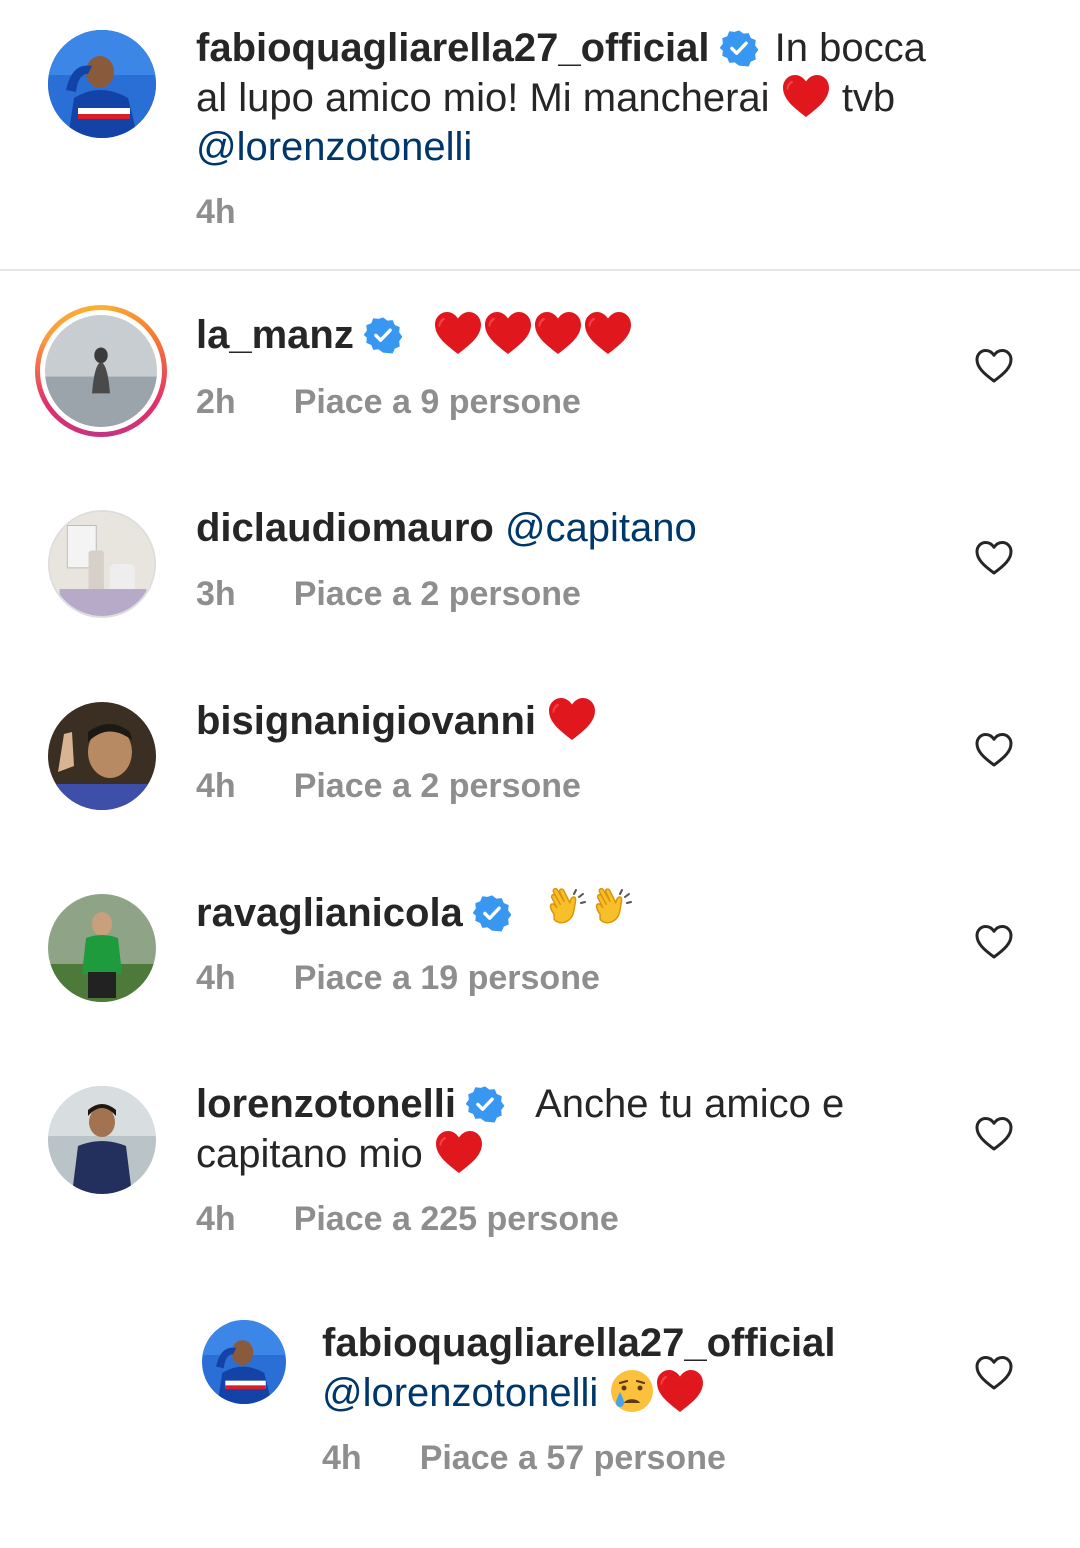 The width and height of the screenshot is (1080, 1548). I want to click on comment-meta: 3h Piace a 2 persone, so click(388, 594).